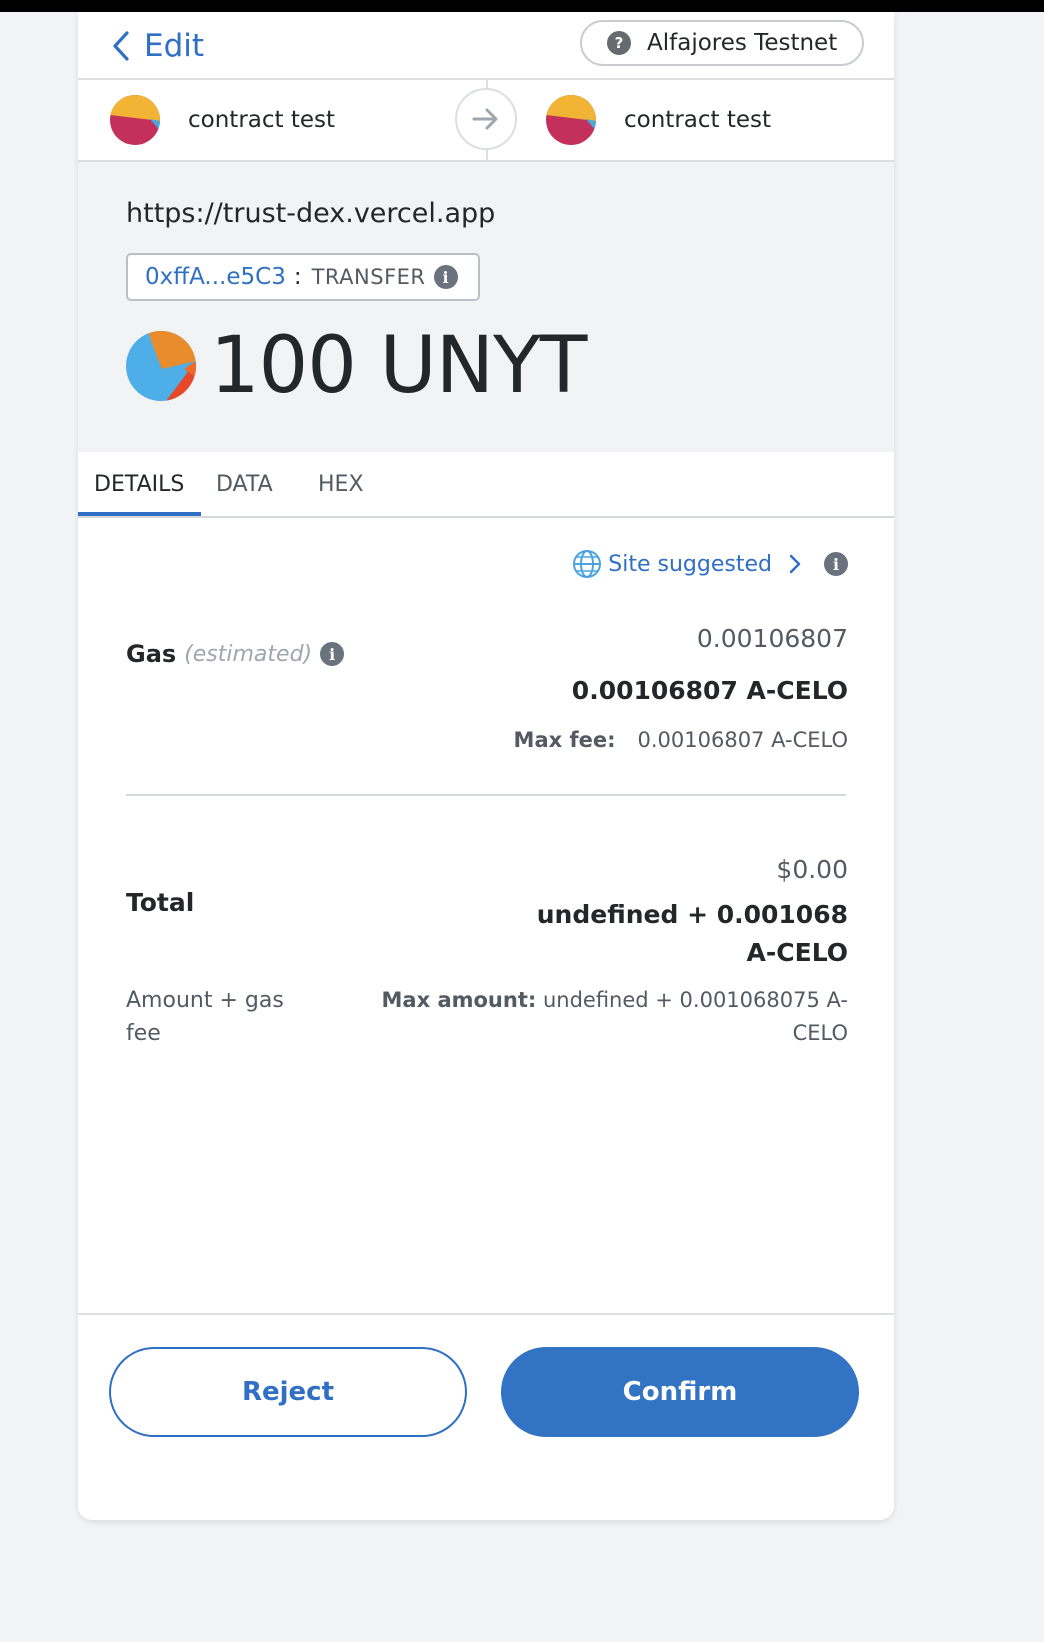 The width and height of the screenshot is (1044, 1642). What do you see at coordinates (486, 46) in the screenshot?
I see `confirm-header: Edit ? Alfajores Testnet` at bounding box center [486, 46].